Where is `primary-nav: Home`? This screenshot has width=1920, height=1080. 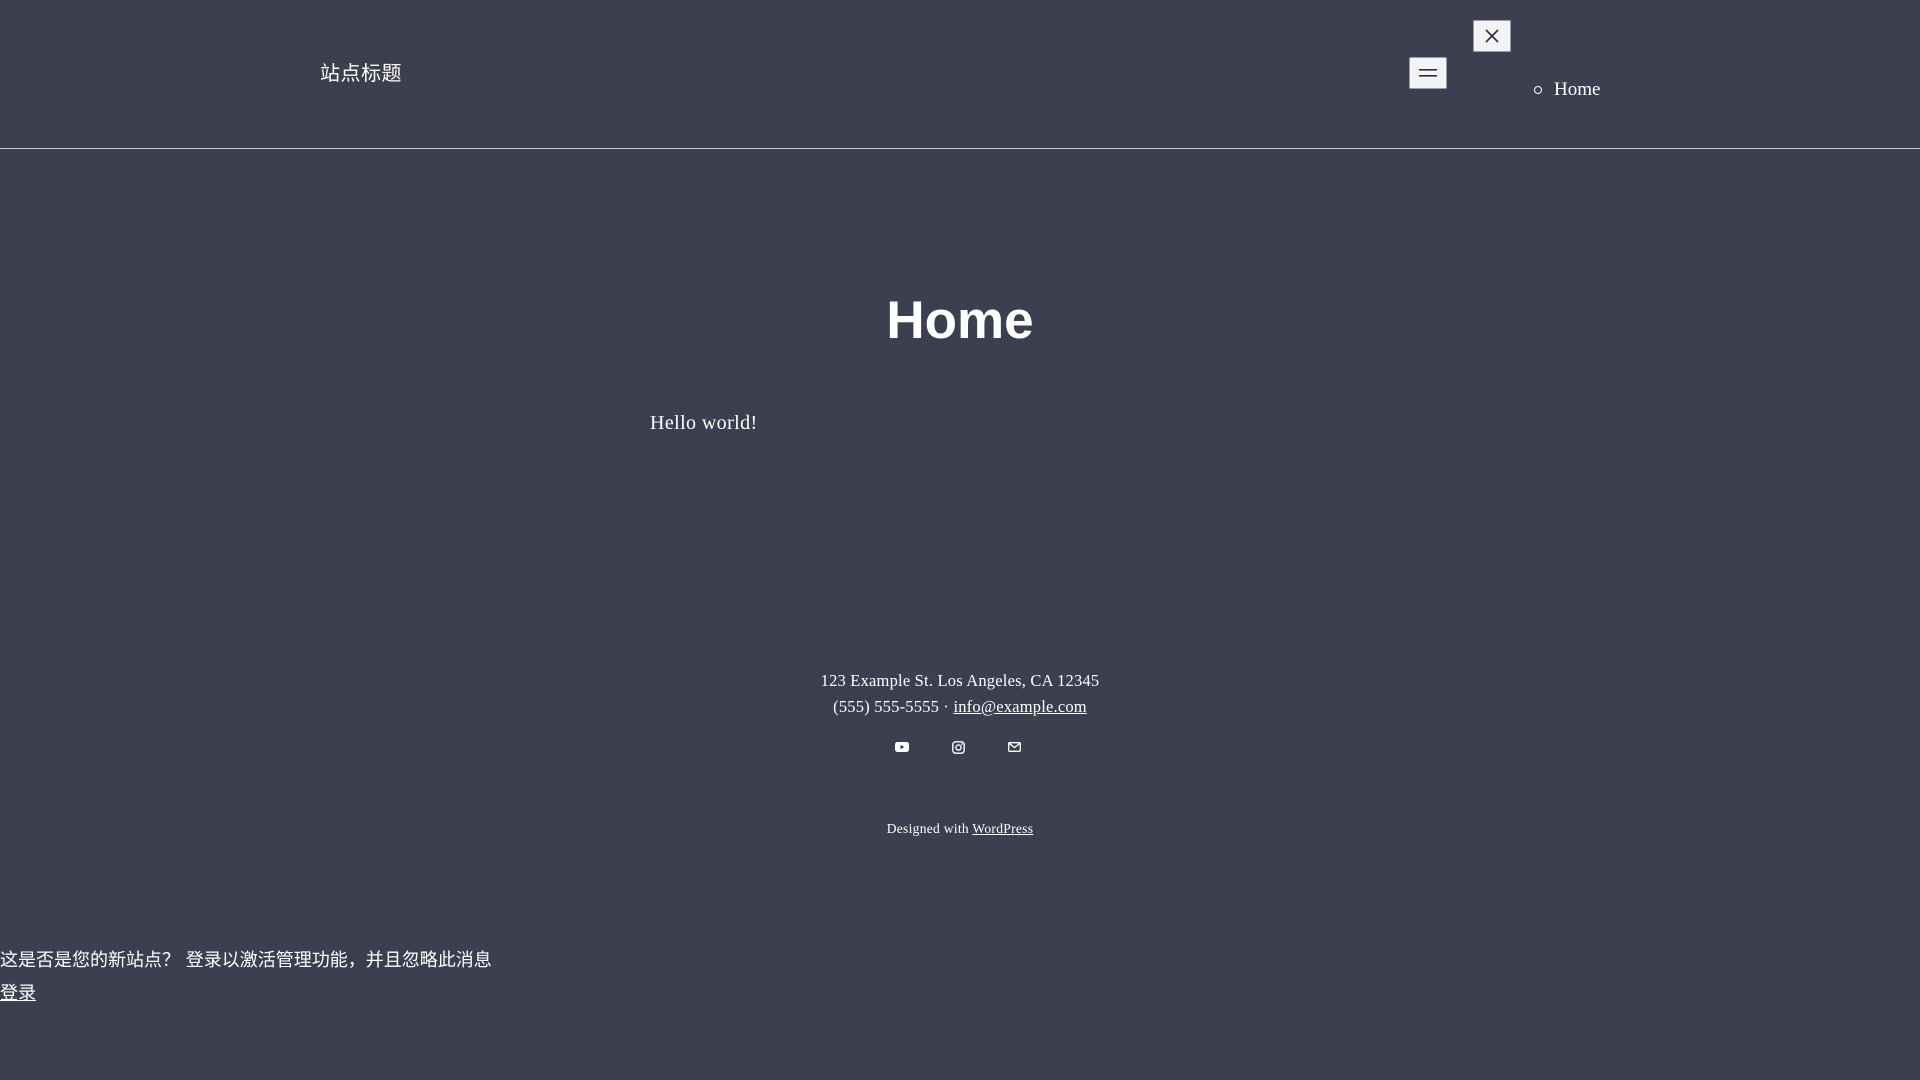
primary-nav: Home is located at coordinates (1567, 90).